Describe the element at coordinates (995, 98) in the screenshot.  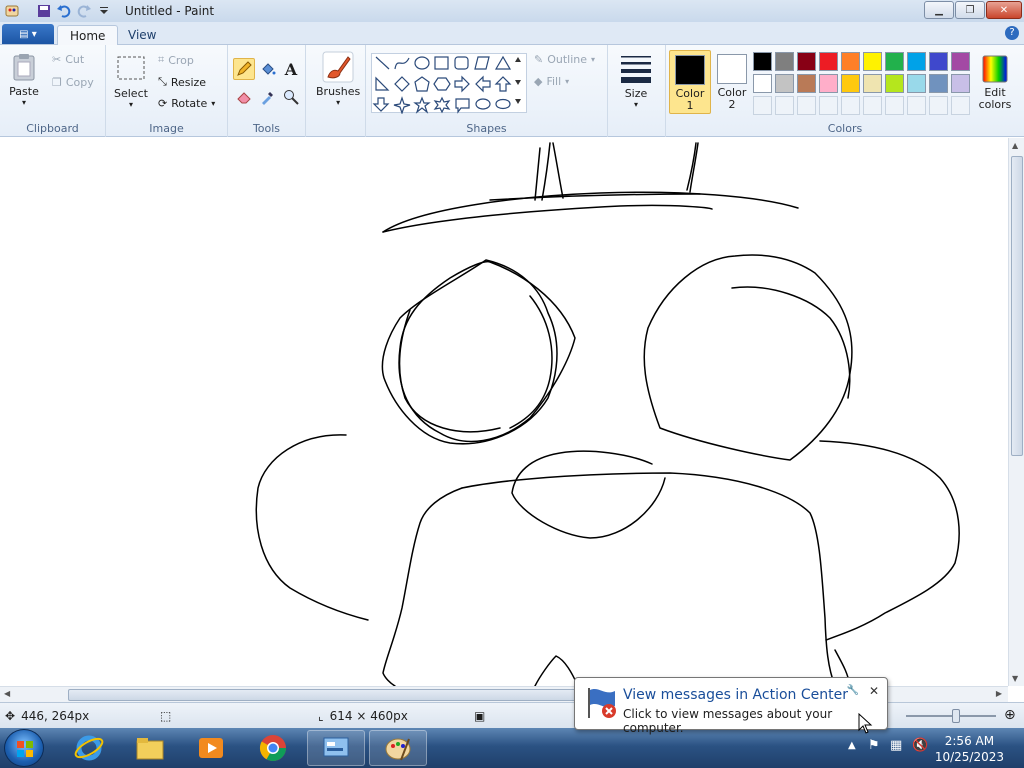
I see `edit-colors-label: Edit colors` at that location.